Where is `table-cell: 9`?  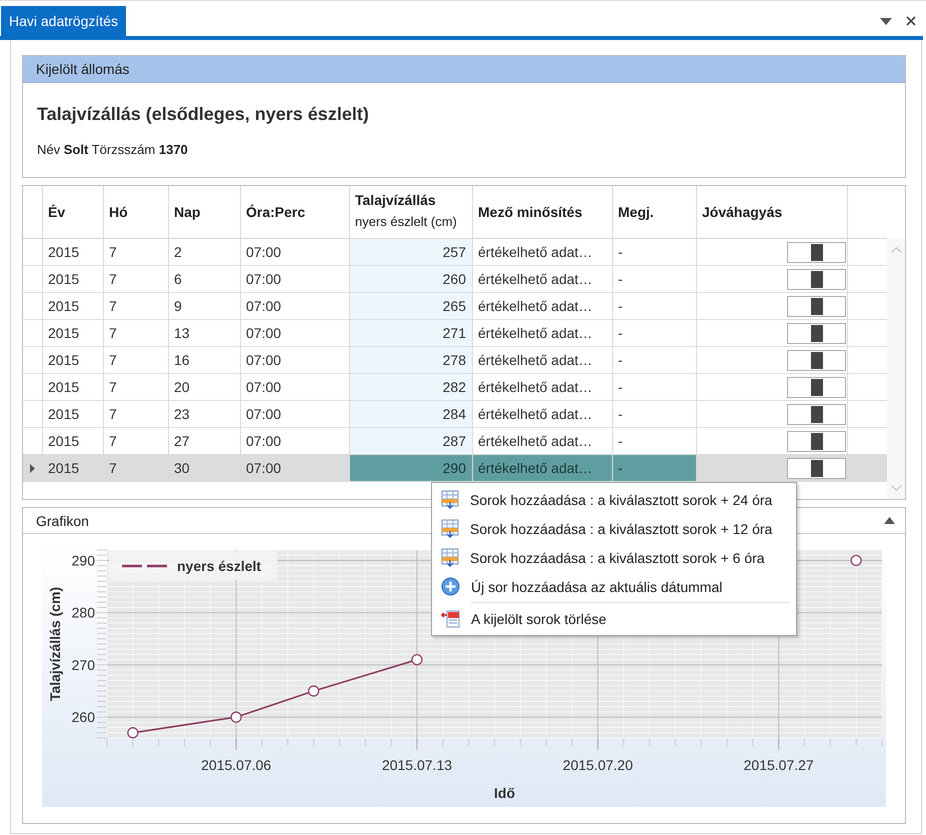 table-cell: 9 is located at coordinates (205, 306).